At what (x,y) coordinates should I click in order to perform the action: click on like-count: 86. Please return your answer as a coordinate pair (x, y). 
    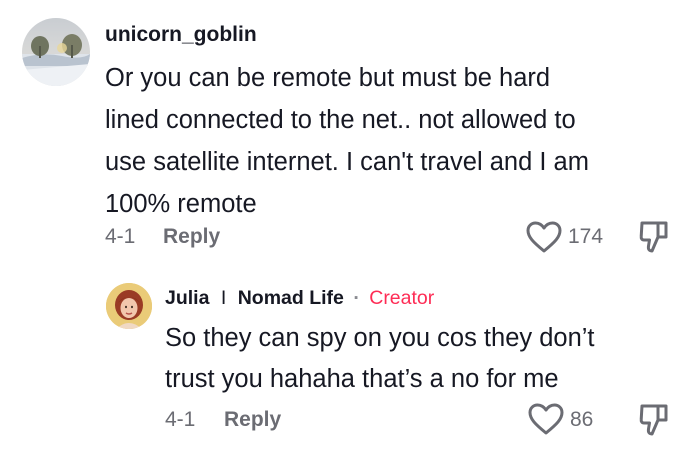
    Looking at the image, I should click on (582, 419).